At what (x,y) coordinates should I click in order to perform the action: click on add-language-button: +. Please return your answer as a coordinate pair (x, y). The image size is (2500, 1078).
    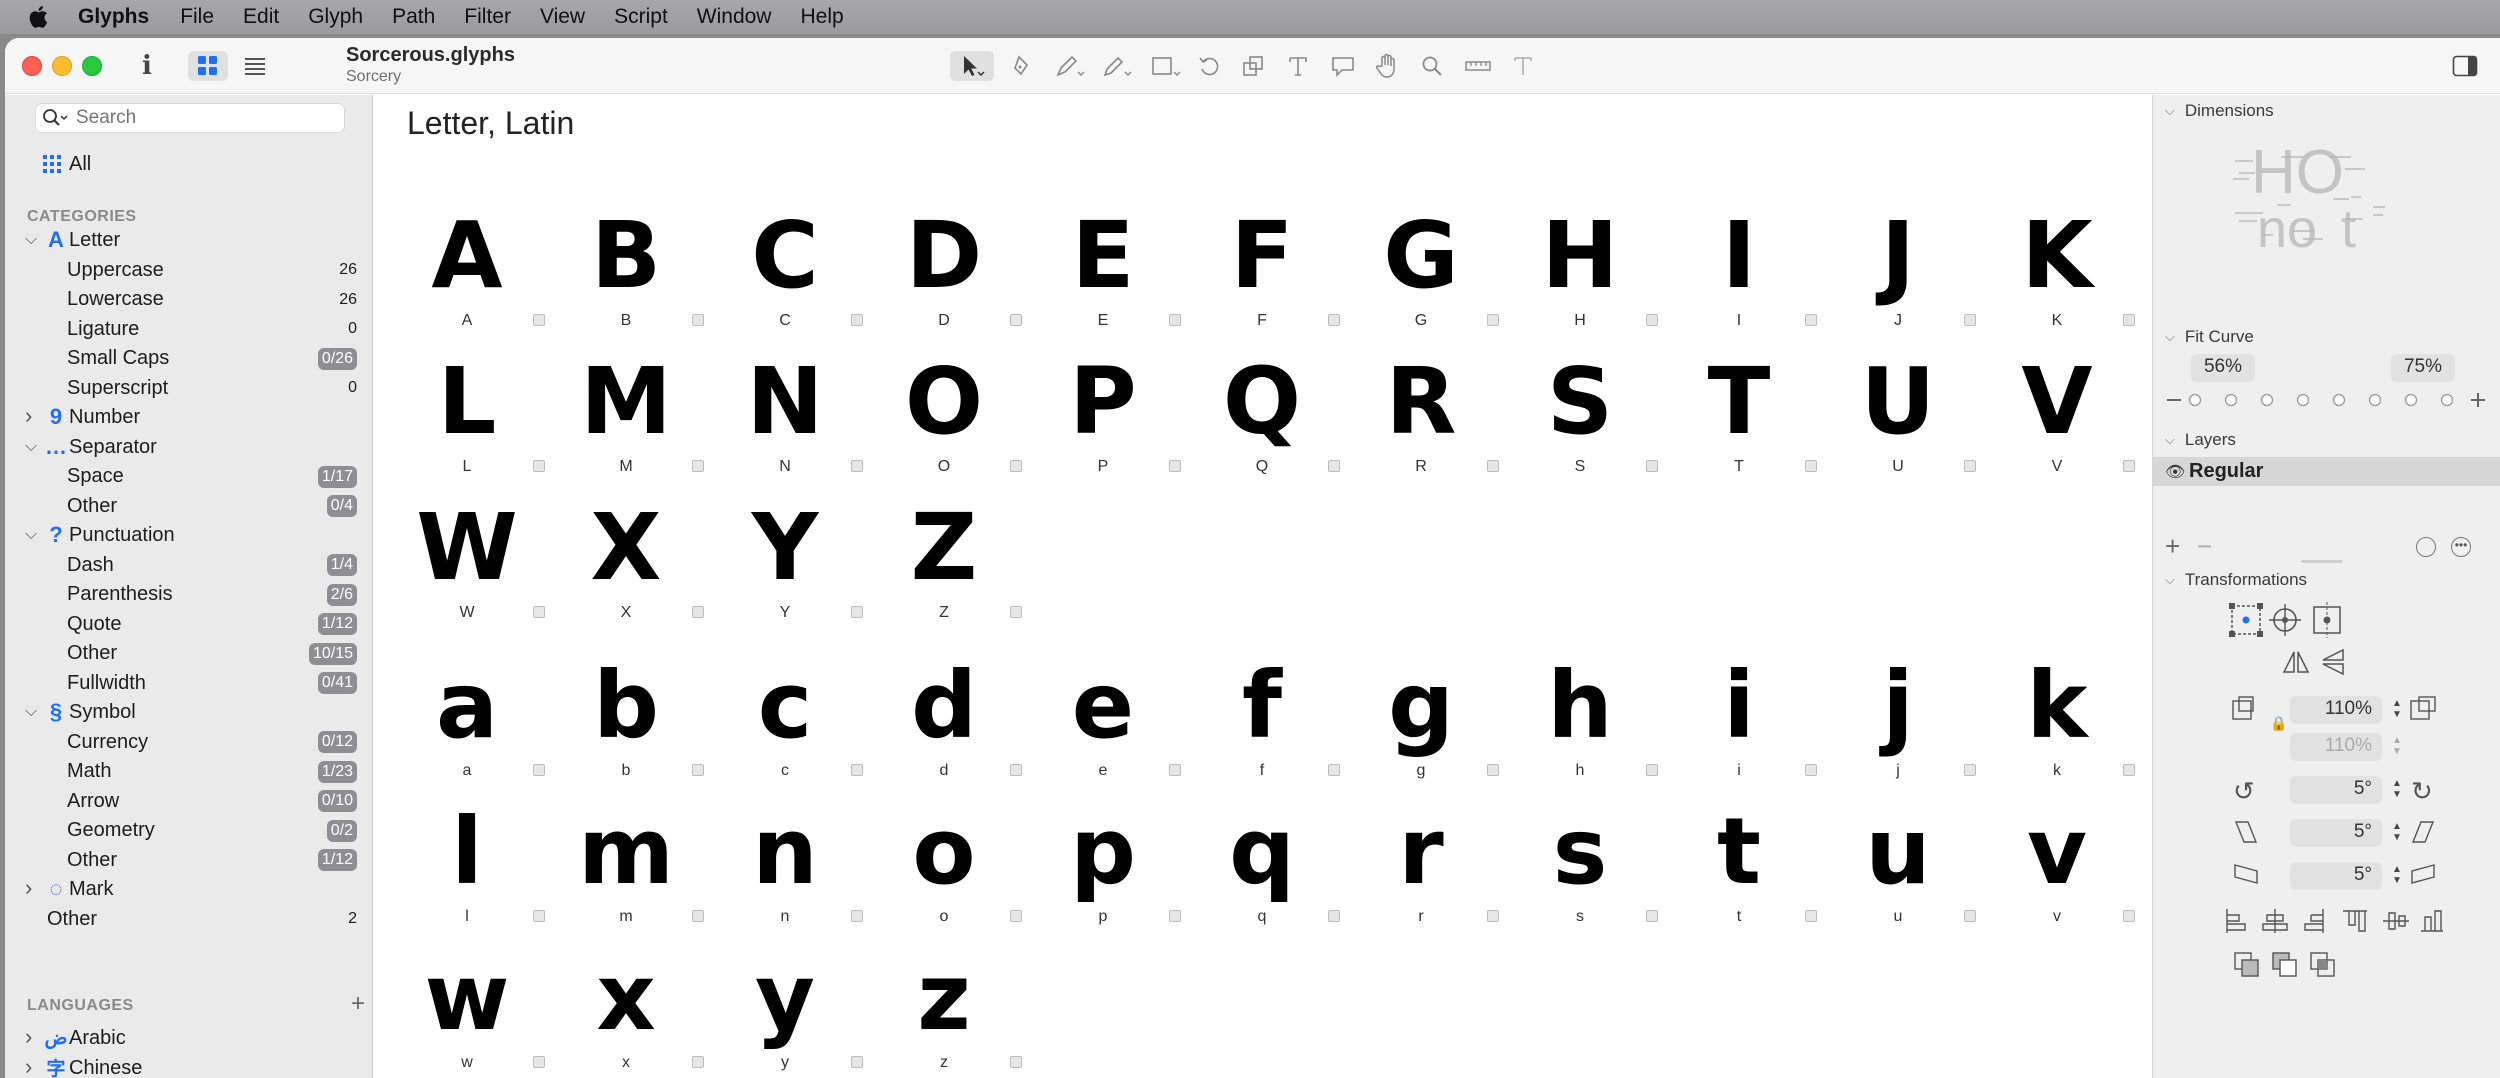
    Looking at the image, I should click on (358, 1004).